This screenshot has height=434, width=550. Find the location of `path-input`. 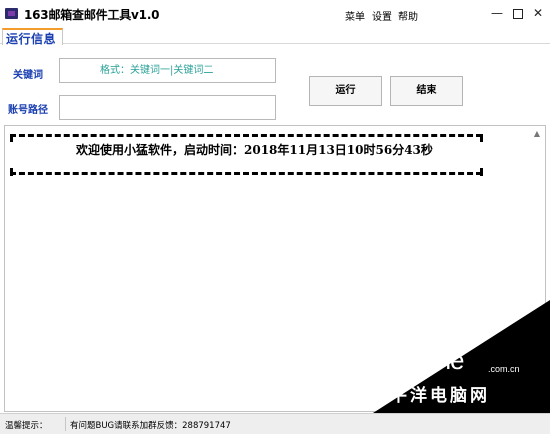

path-input is located at coordinates (167, 107).